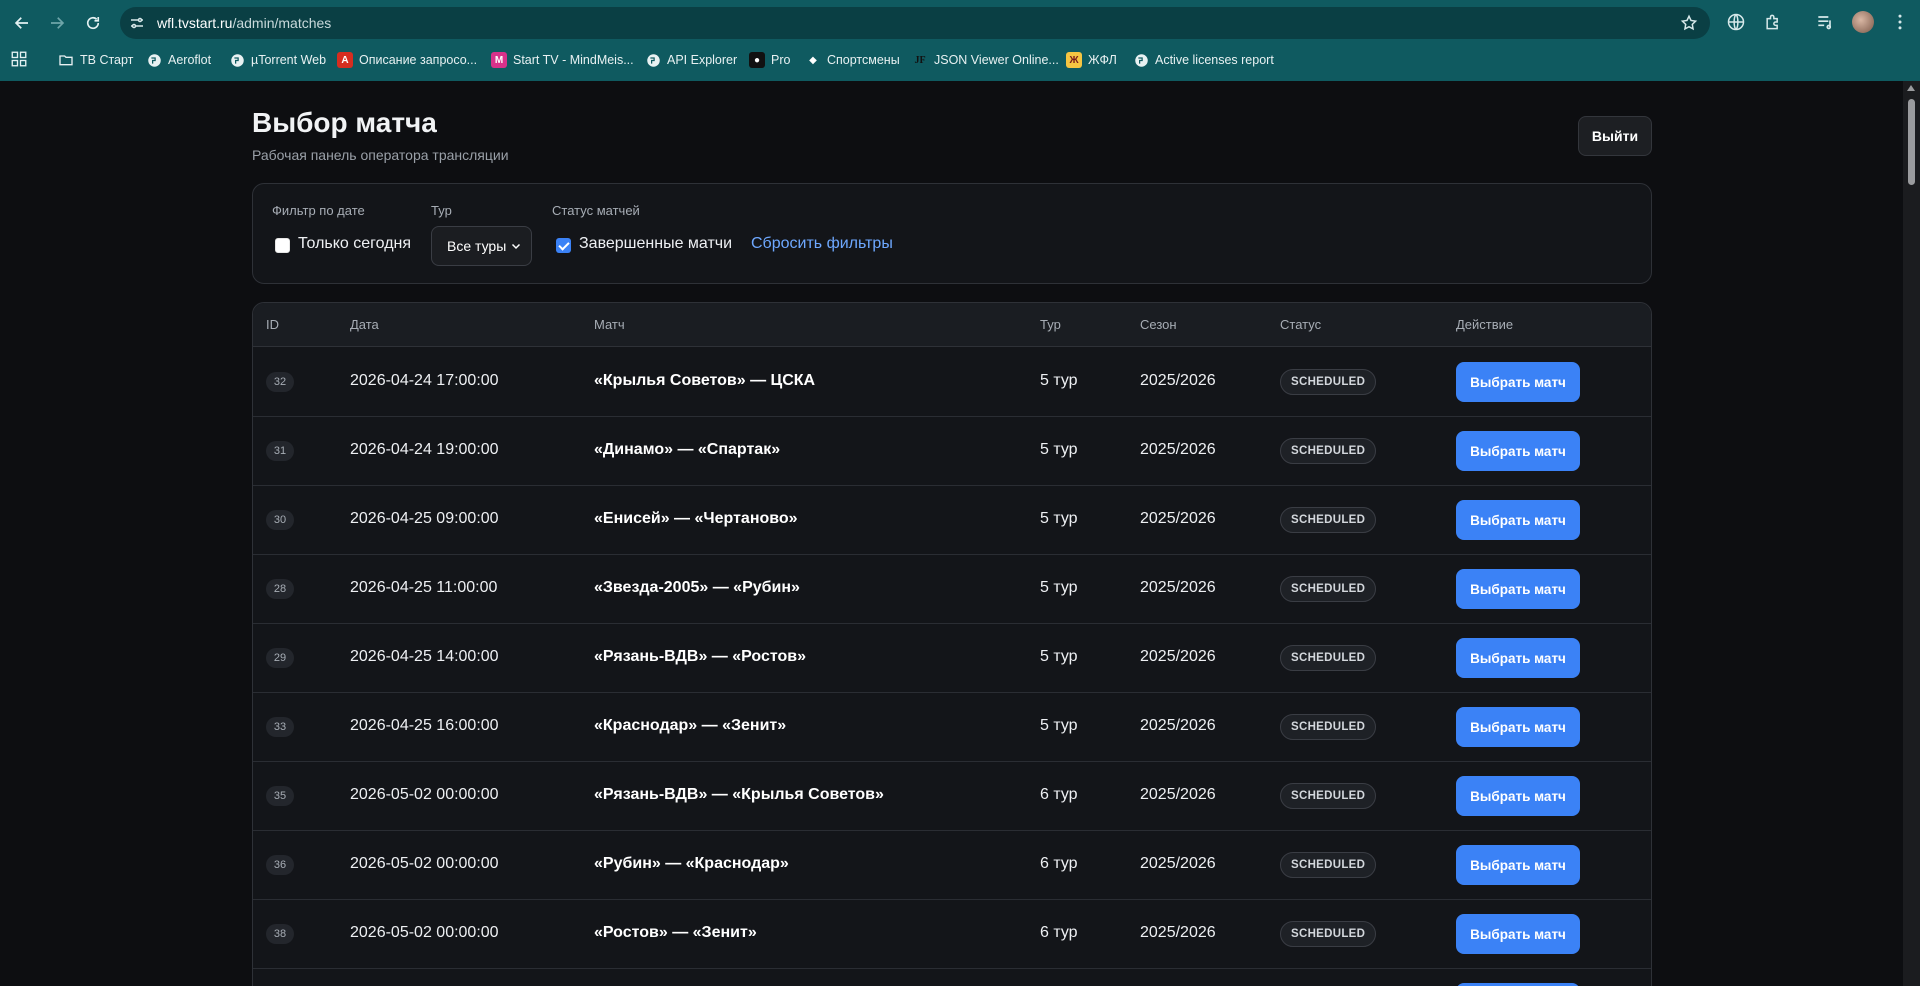 The width and height of the screenshot is (1920, 986). I want to click on date-filter-label: Фильтр по дате, so click(318, 210).